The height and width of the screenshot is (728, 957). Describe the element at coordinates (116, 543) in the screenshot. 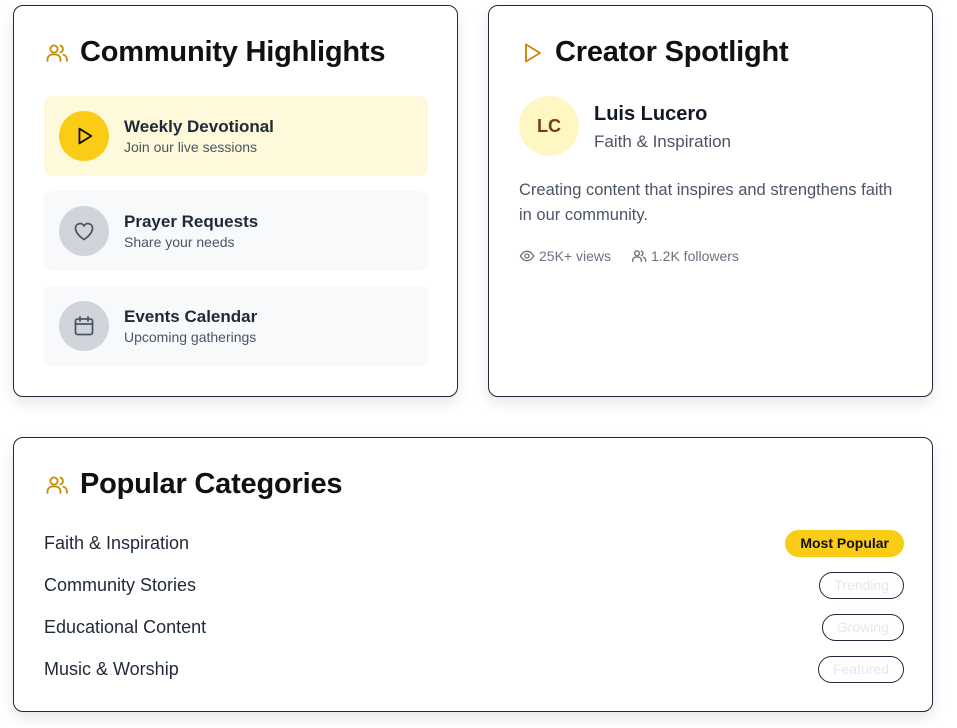

I see `category-name: Faith & Inspiration` at that location.